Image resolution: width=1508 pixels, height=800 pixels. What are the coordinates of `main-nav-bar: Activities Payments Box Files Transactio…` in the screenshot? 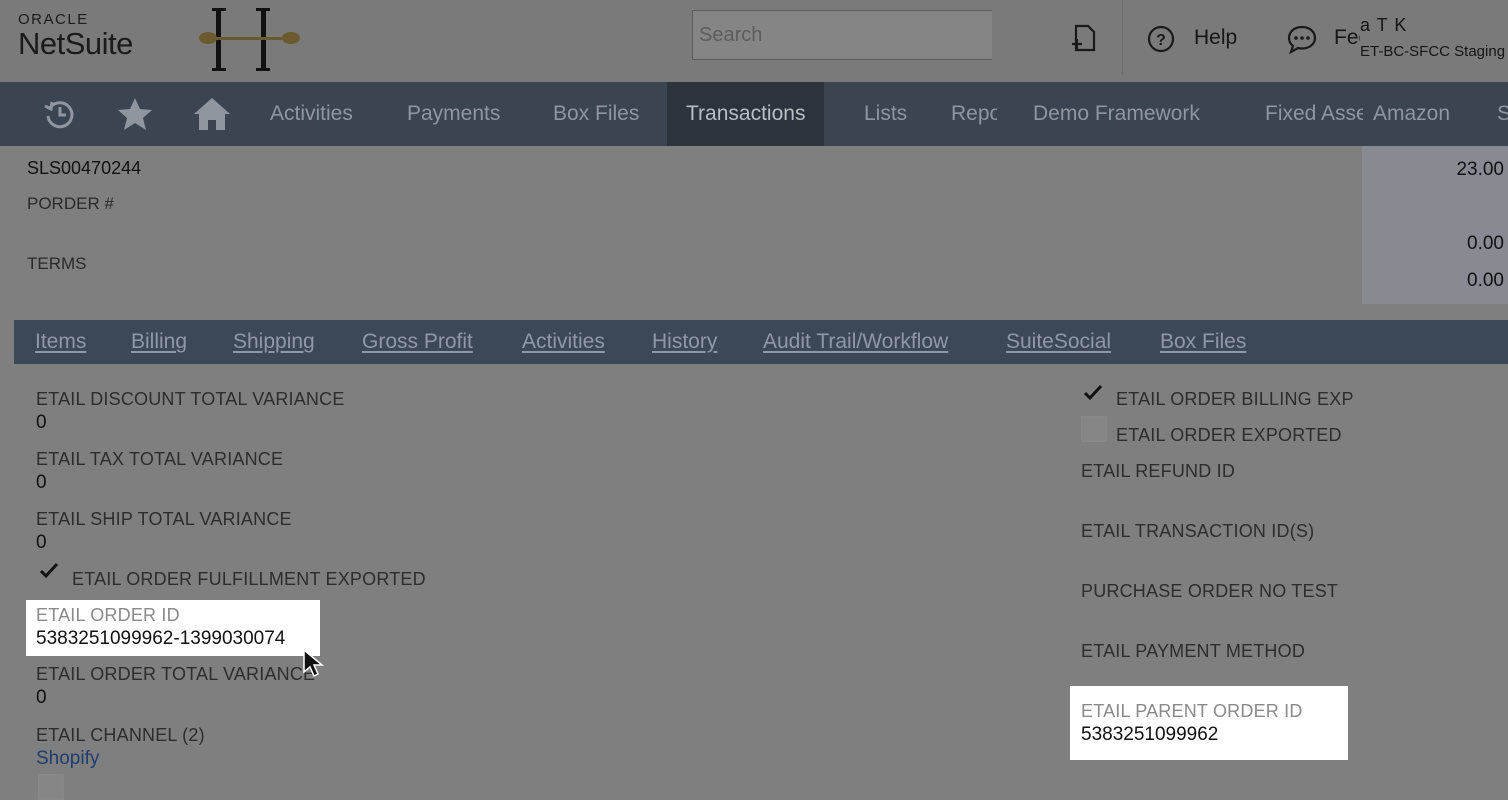 It's located at (754, 114).